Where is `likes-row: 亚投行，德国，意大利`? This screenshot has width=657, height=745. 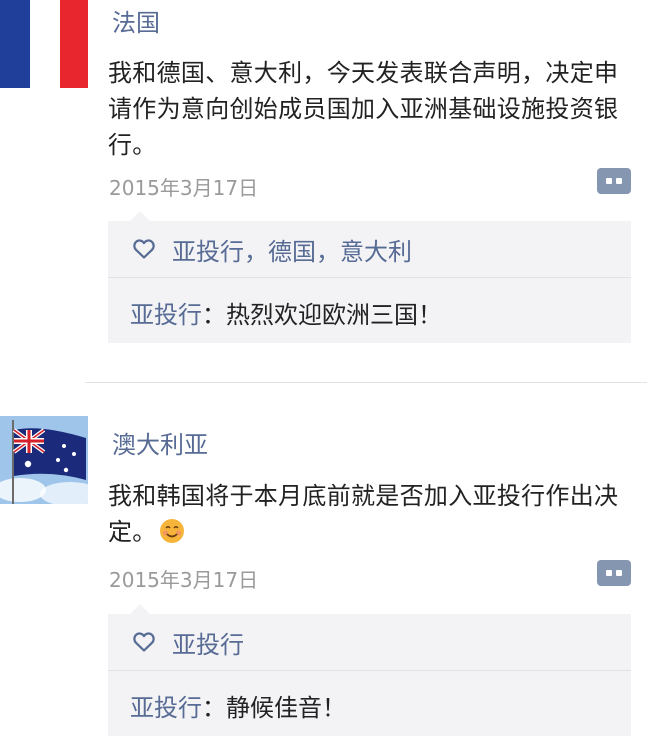 likes-row: 亚投行，德国，意大利 is located at coordinates (369, 249).